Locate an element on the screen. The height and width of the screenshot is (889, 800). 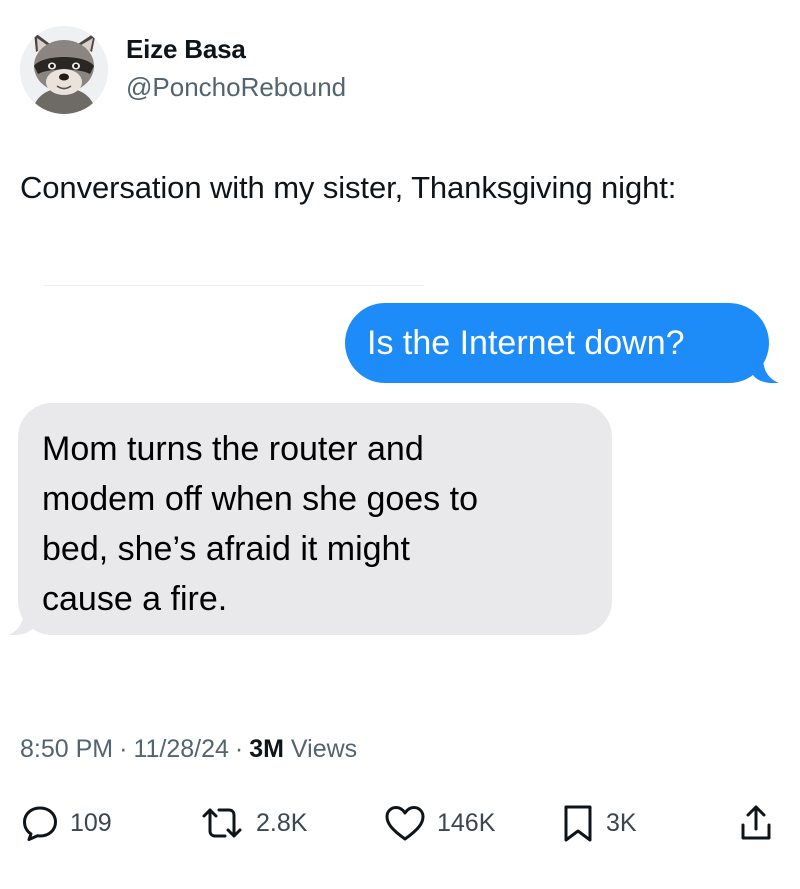
tweet-date: 11/28/24 is located at coordinates (180, 749).